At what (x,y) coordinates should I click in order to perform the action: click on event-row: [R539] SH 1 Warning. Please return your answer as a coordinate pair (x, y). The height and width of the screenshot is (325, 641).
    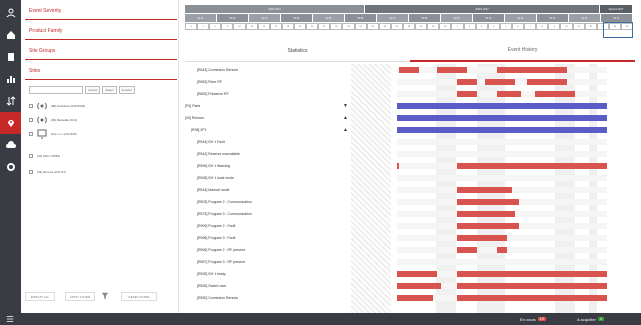
    Looking at the image, I should click on (410, 166).